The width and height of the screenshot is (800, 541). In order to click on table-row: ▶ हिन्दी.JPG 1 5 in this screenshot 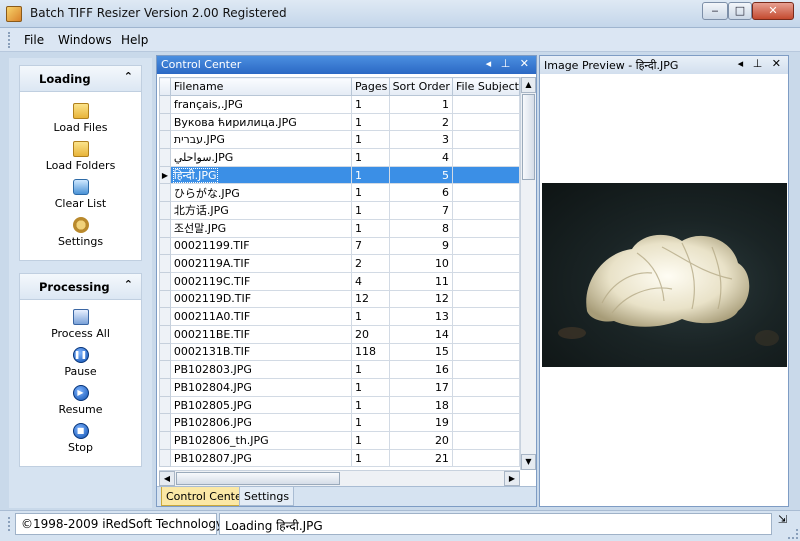, I will do `click(339, 175)`.